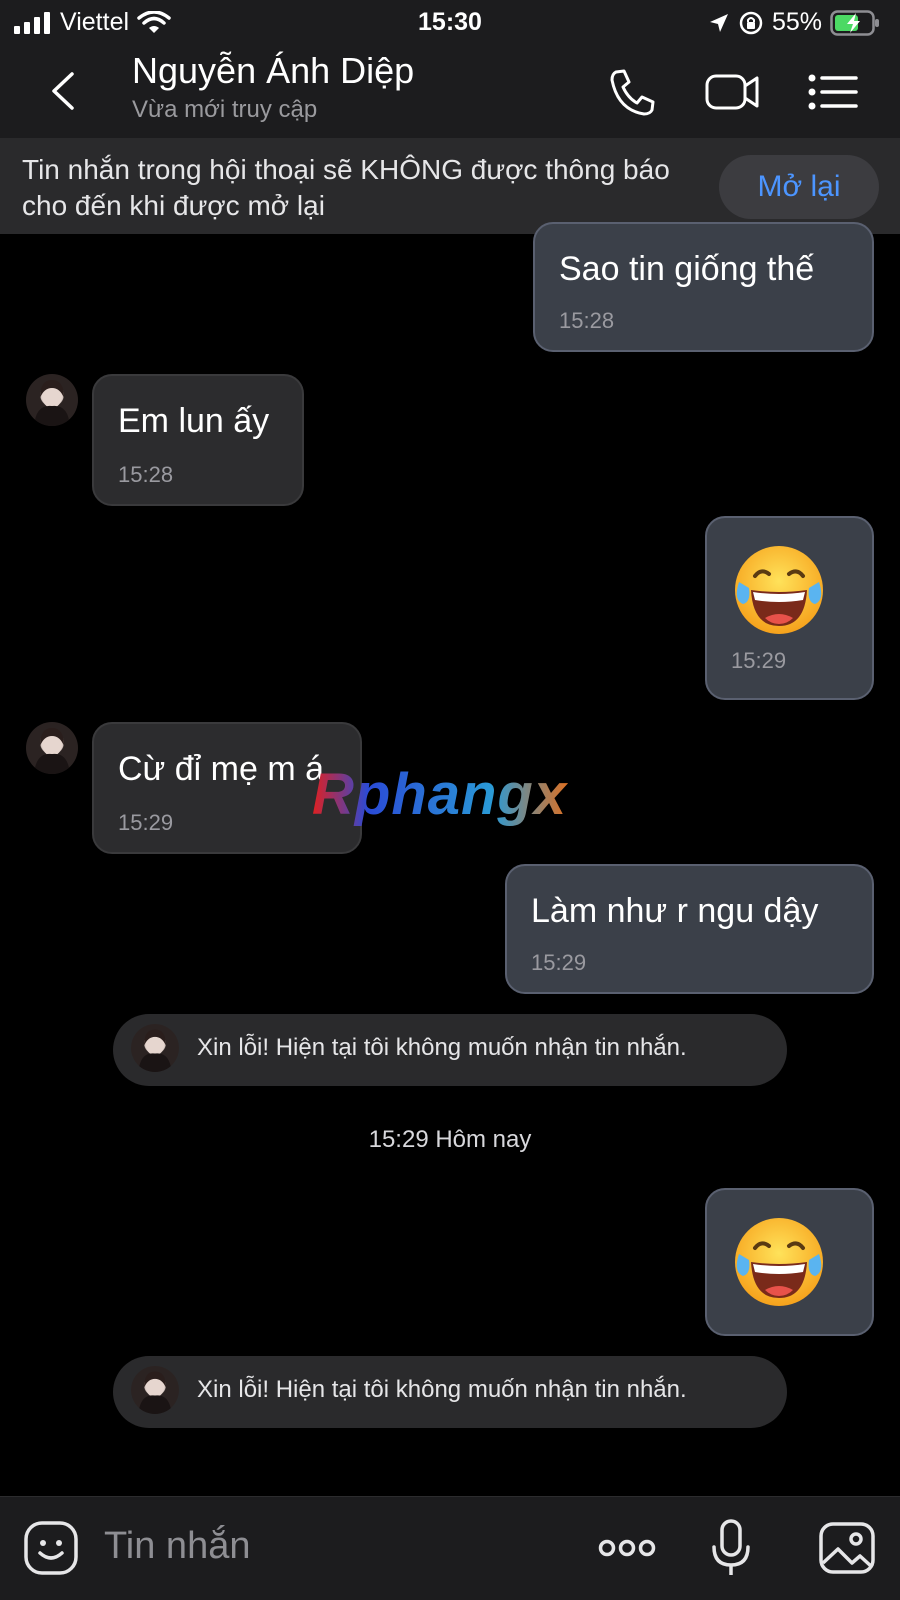 The image size is (900, 1600). I want to click on rotation-lock-icon, so click(751, 22).